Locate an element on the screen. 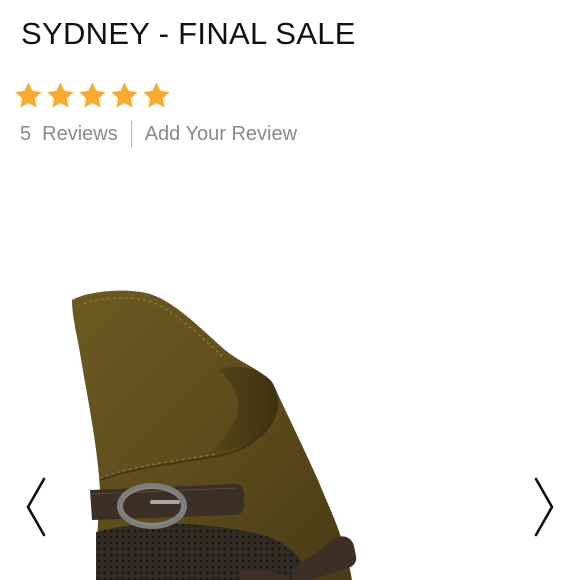 The height and width of the screenshot is (580, 580). chevron-right-icon is located at coordinates (545, 507).